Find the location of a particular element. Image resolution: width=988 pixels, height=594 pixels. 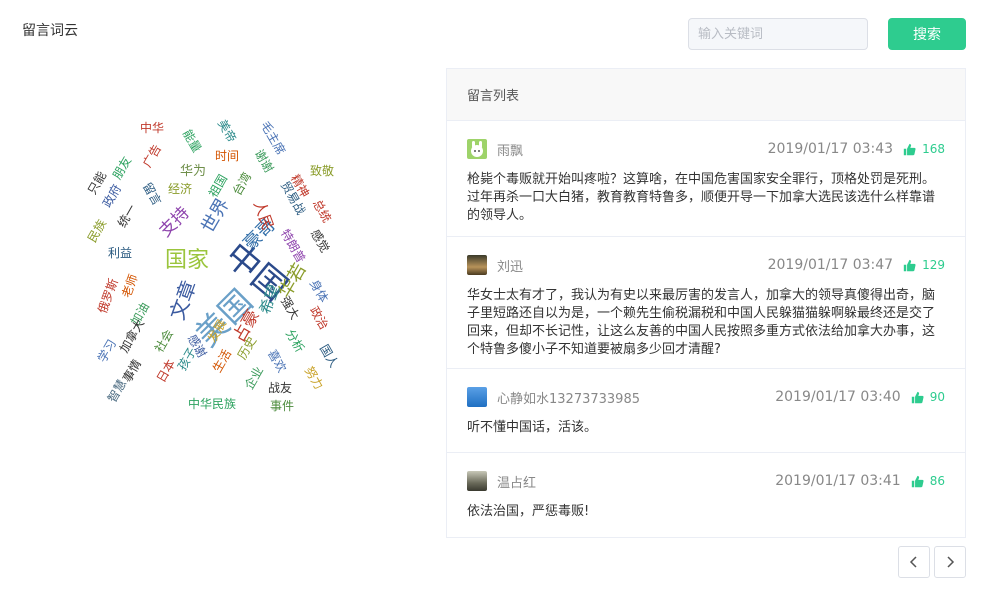

word-cloud-word: 利益 is located at coordinates (120, 253).